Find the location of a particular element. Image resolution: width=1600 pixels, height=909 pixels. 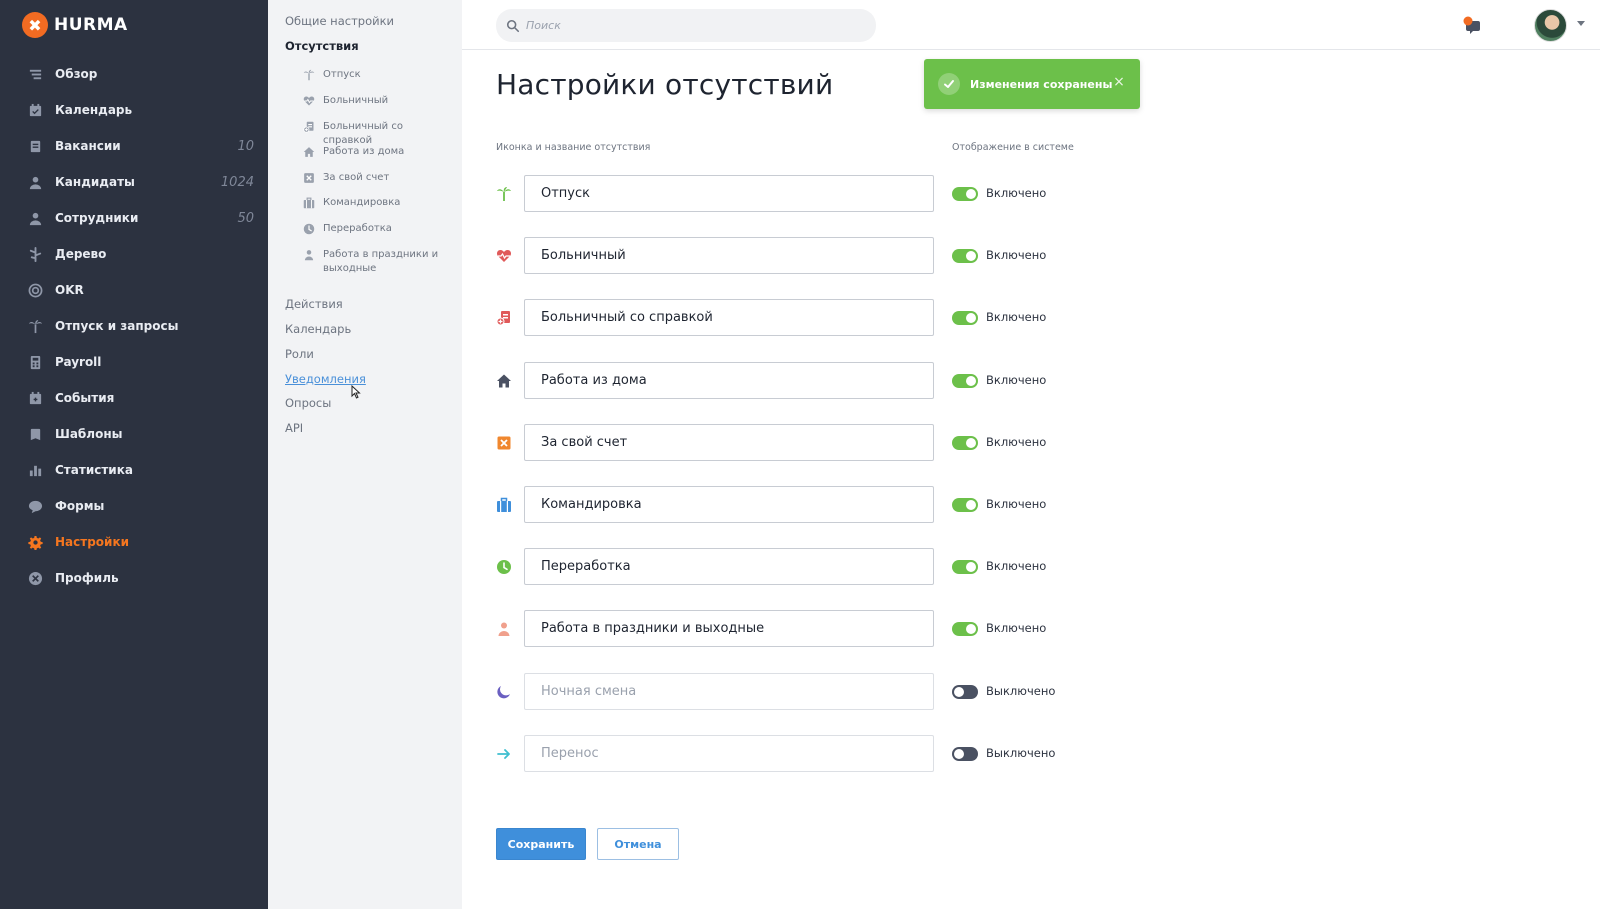

subnav-absence-item: Переработка is located at coordinates (378, 229).